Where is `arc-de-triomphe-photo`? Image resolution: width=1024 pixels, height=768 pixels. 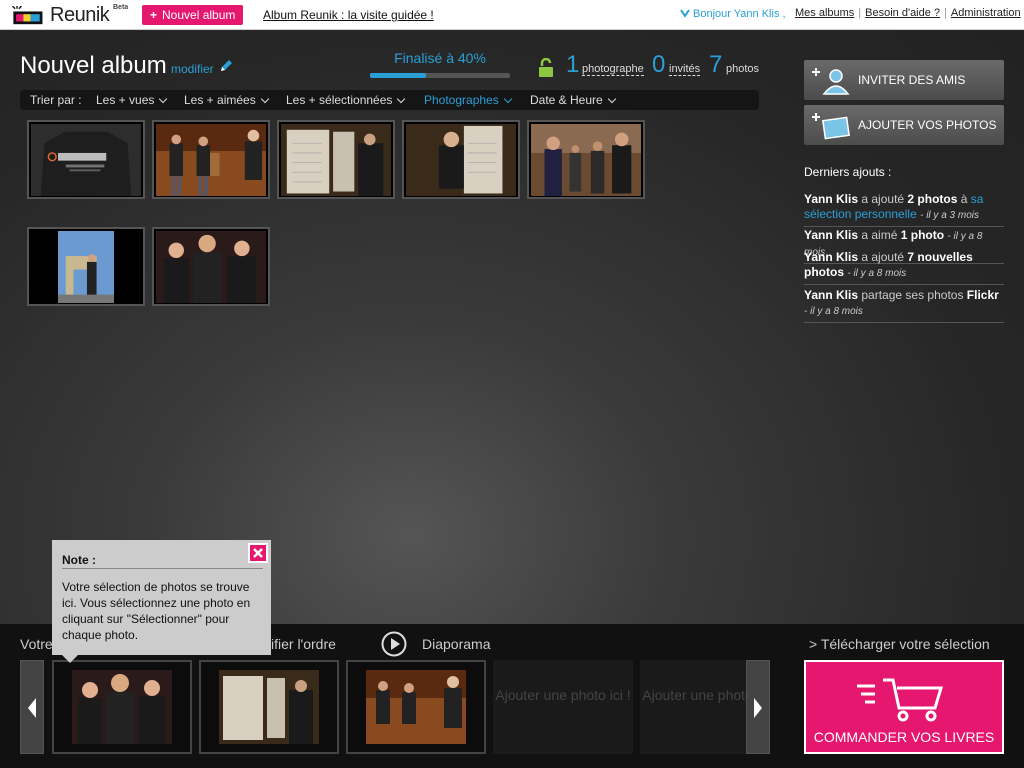
arc-de-triomphe-photo is located at coordinates (86, 267).